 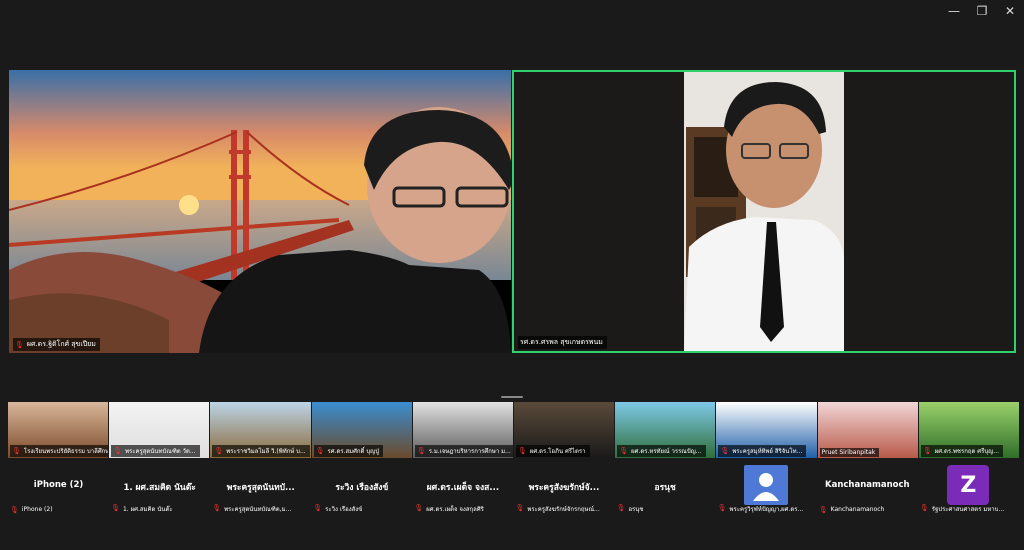 I want to click on participant-tile: iPhone (2) 🎙 iPhone (2), so click(x=58, y=492).